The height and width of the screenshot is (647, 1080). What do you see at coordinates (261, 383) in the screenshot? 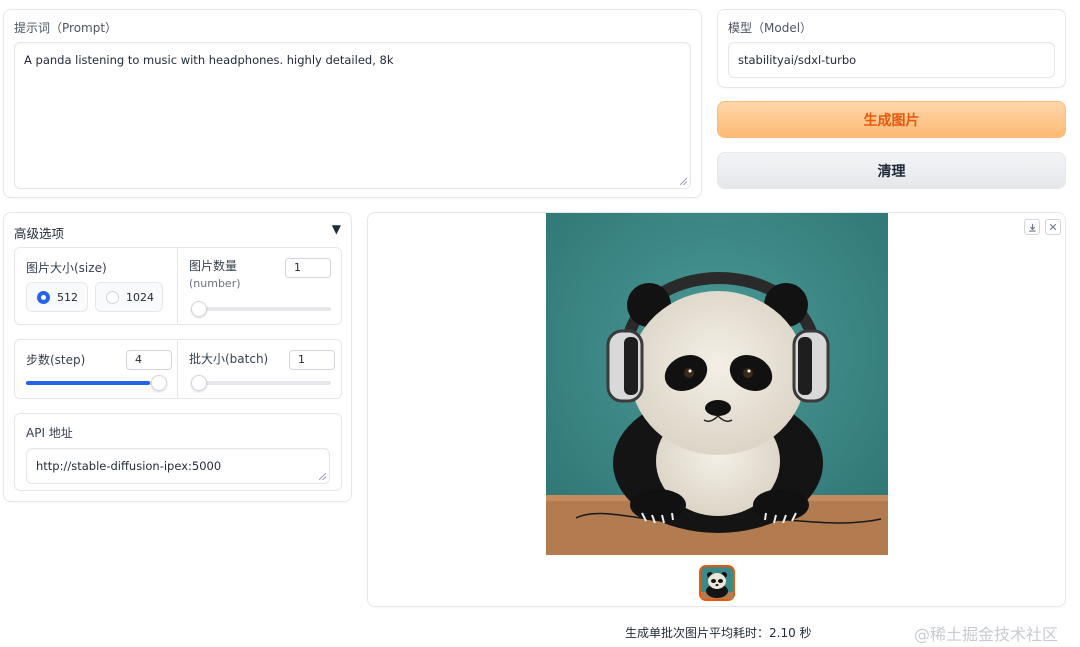
I see `batch-slider-track` at bounding box center [261, 383].